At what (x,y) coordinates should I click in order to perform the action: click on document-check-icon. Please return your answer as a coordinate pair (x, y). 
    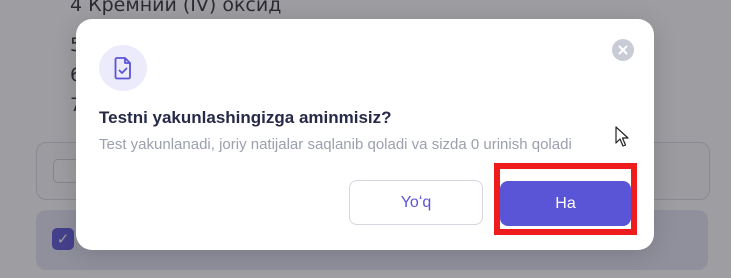
    Looking at the image, I should click on (123, 68).